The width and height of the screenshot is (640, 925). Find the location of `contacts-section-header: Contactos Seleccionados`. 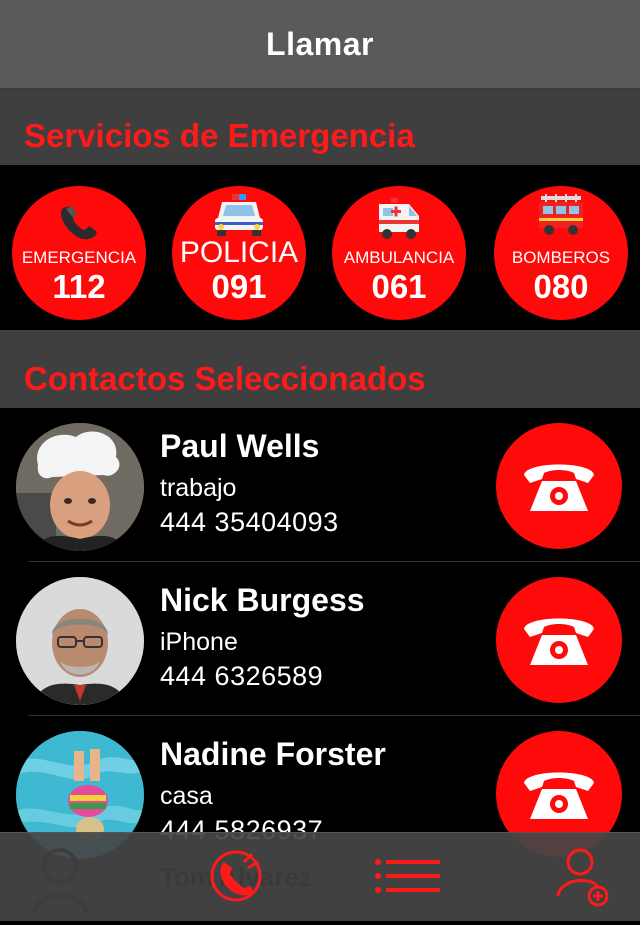

contacts-section-header: Contactos Seleccionados is located at coordinates (320, 369).